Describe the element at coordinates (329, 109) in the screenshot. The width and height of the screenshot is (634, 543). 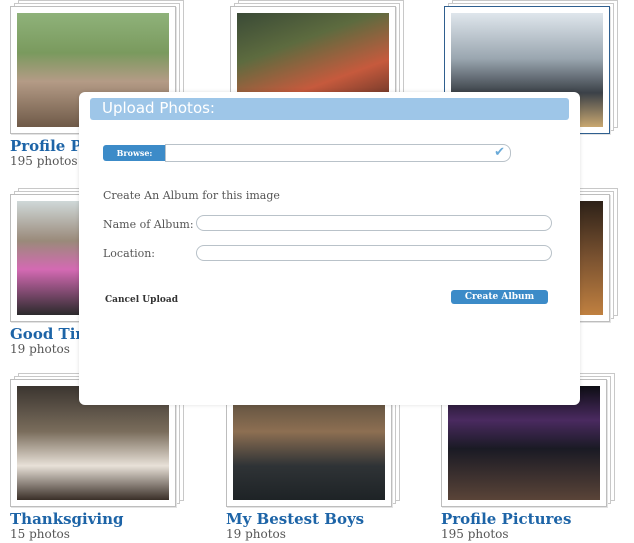
I see `dialog-header: Upload Photos:` at that location.